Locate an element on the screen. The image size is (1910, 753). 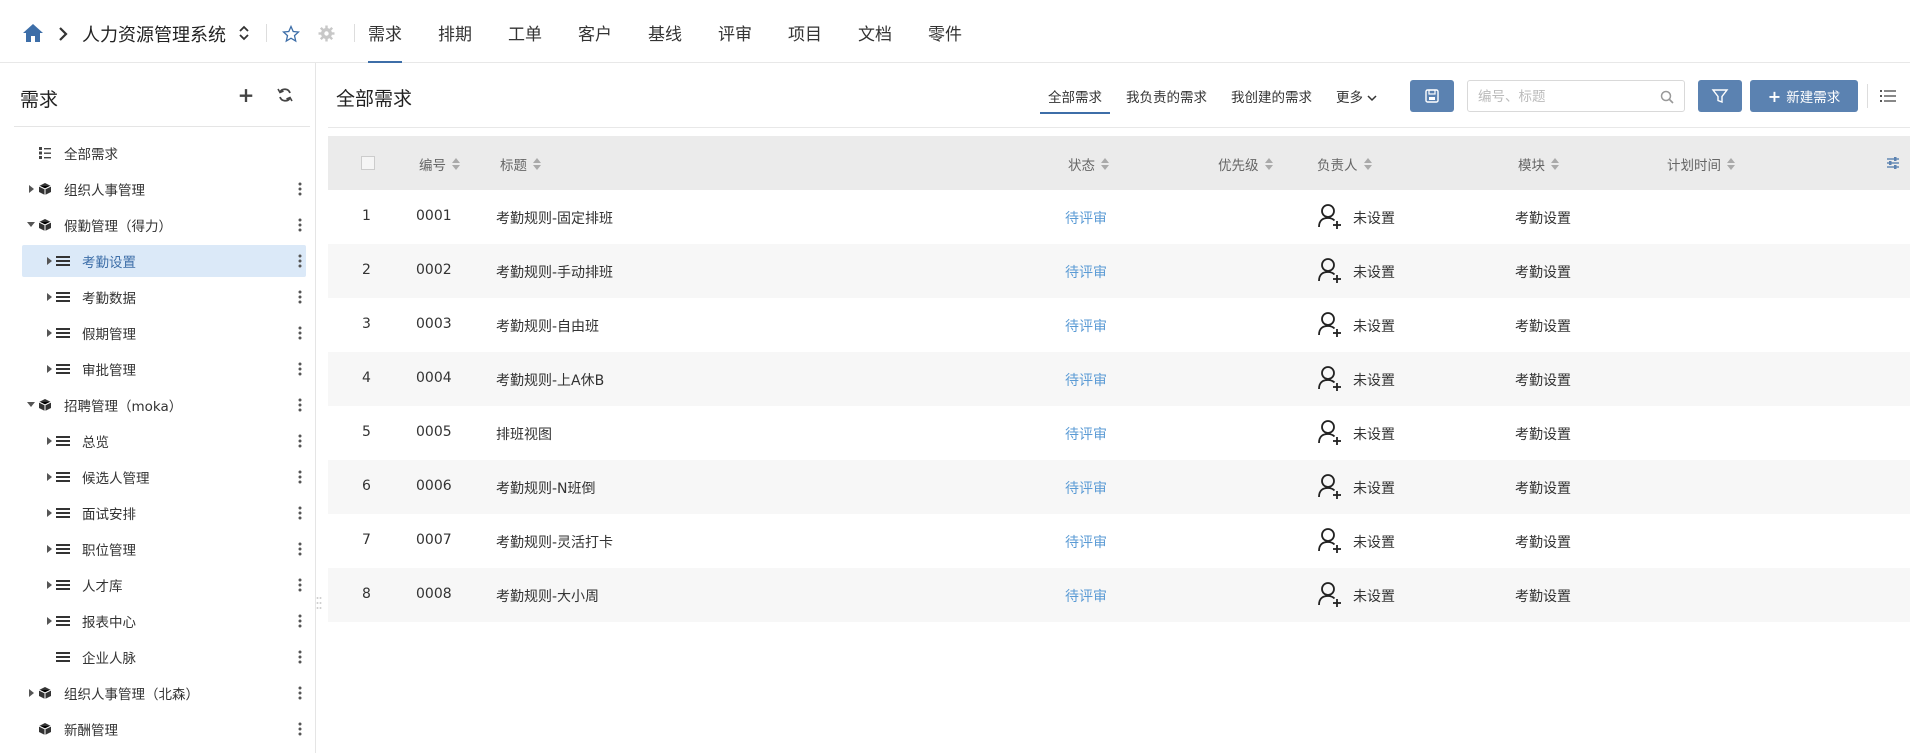
filter-created: 我创建的需求 is located at coordinates (1271, 96).